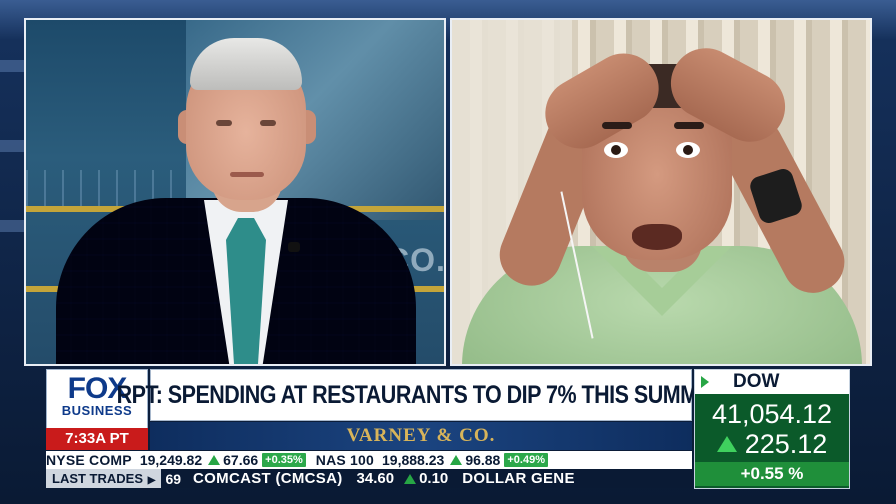 This screenshot has height=504, width=896. I want to click on trade-price: 34.60, so click(375, 478).